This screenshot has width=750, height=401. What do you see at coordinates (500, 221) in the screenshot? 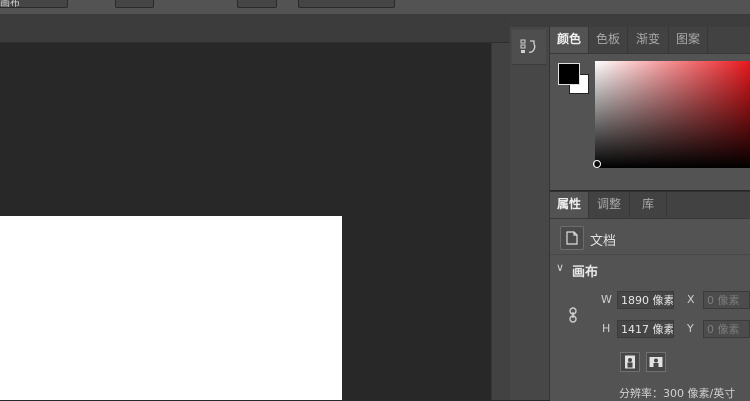
I see `vertical-scrollbar` at bounding box center [500, 221].